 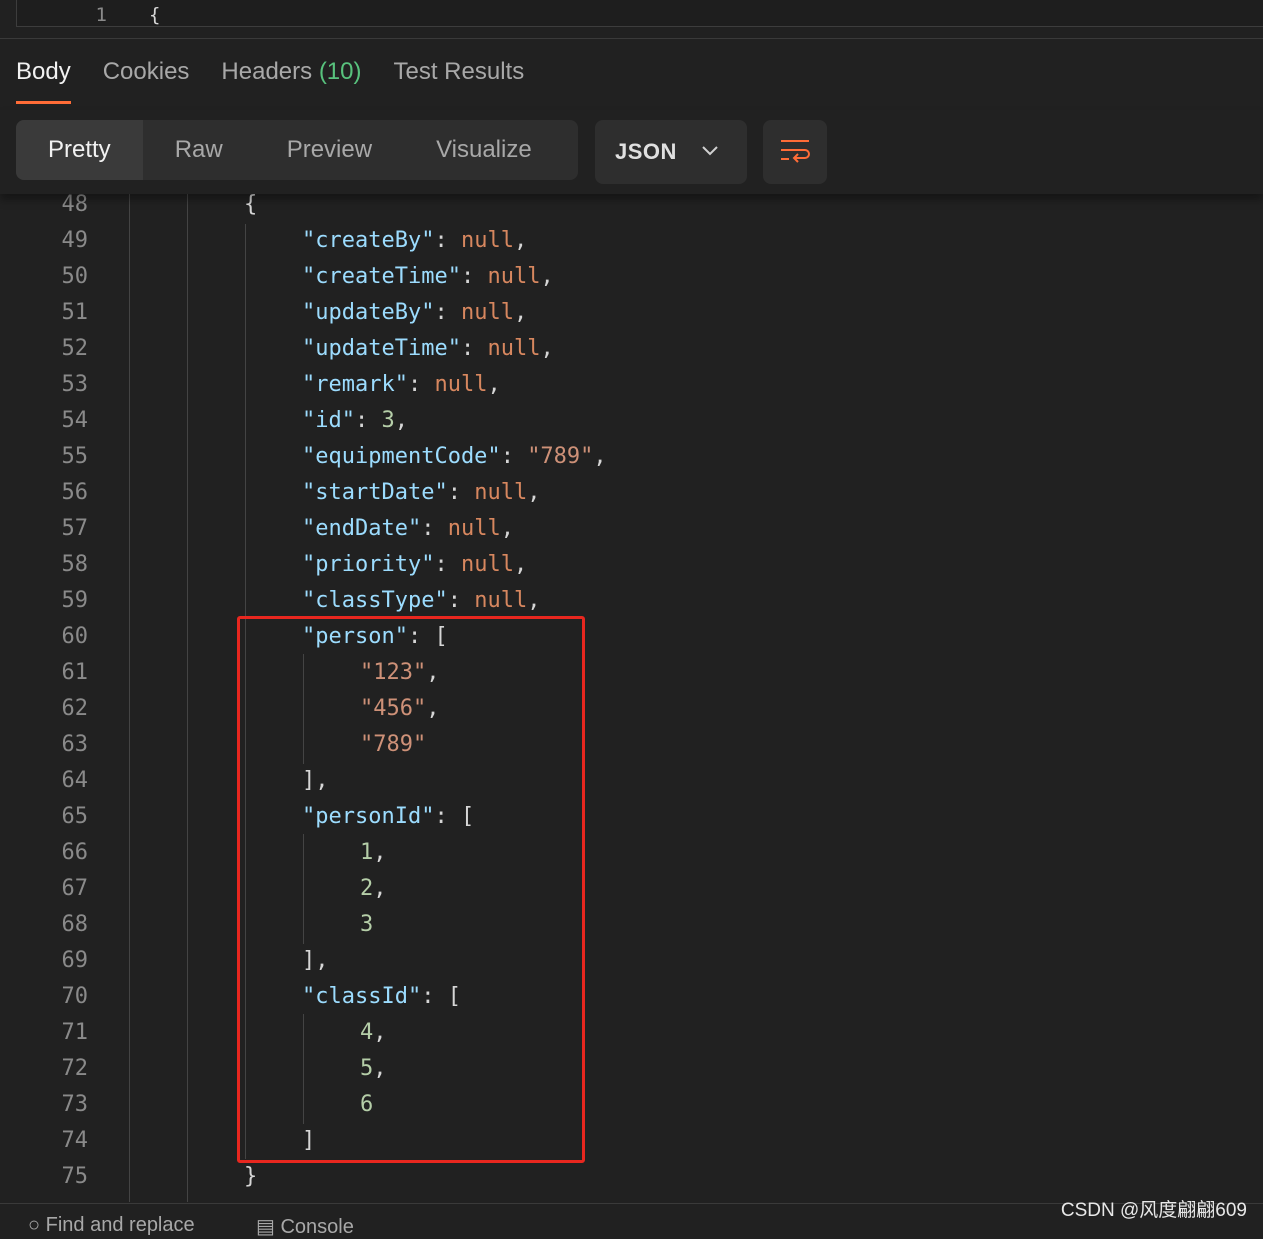 What do you see at coordinates (631, 853) in the screenshot?
I see `code-line: 66 1,` at bounding box center [631, 853].